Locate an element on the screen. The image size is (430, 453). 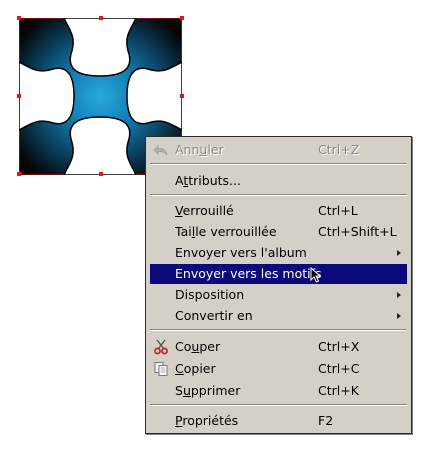
menu-item-layout: Disposition is located at coordinates (278, 295).